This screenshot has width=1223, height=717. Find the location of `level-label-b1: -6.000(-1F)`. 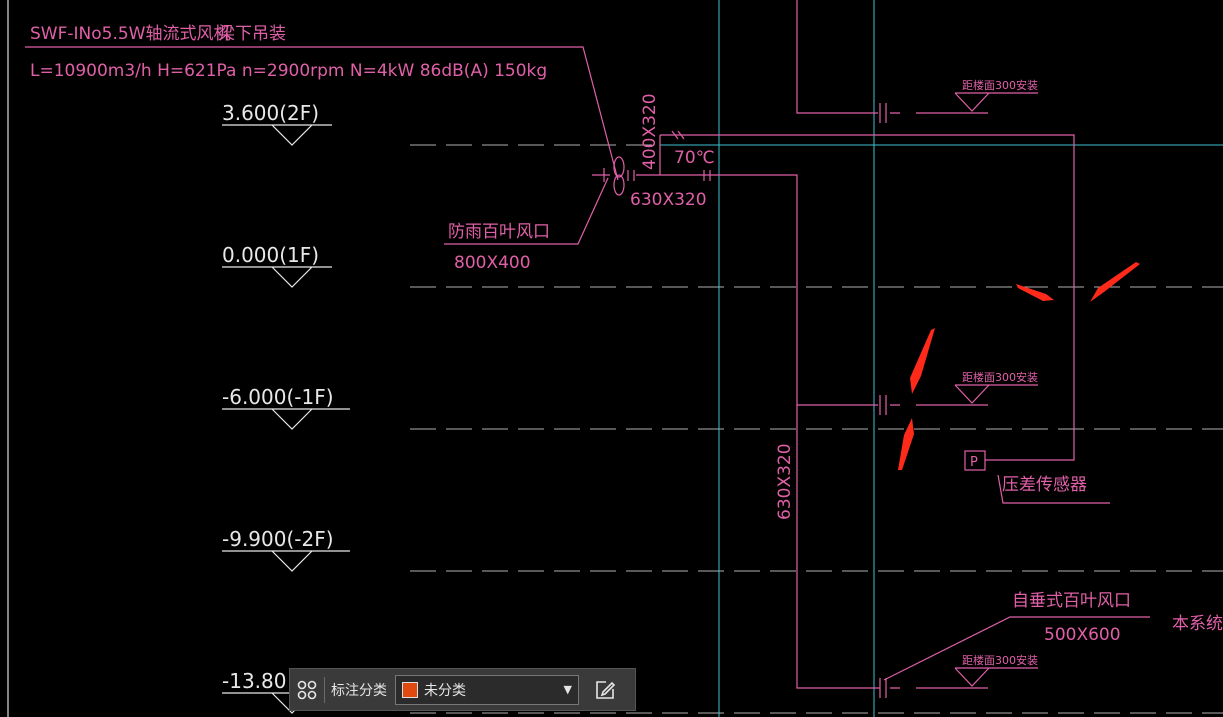

level-label-b1: -6.000(-1F) is located at coordinates (278, 397).